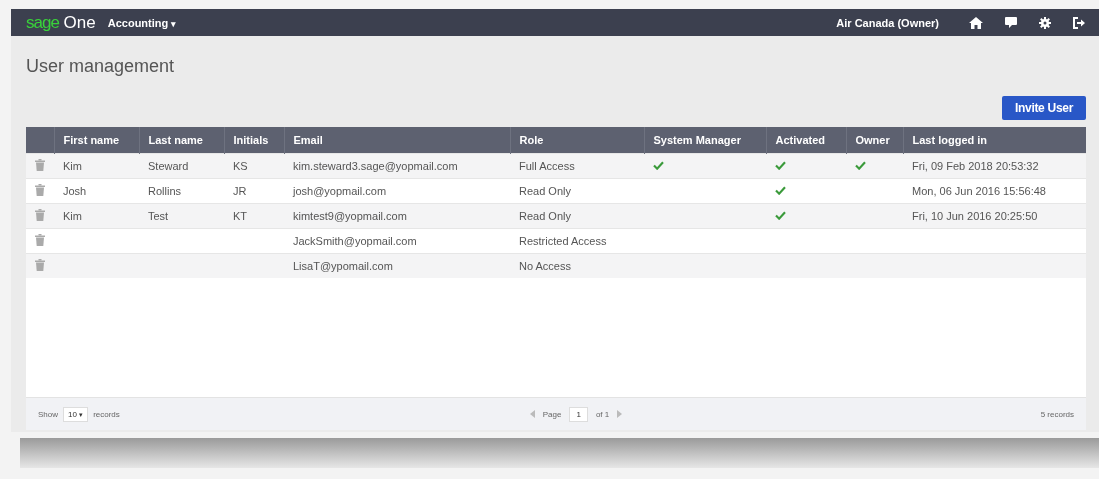 The height and width of the screenshot is (479, 1099). Describe the element at coordinates (142, 22) in the screenshot. I see `module-menu: Accounting ▾` at that location.